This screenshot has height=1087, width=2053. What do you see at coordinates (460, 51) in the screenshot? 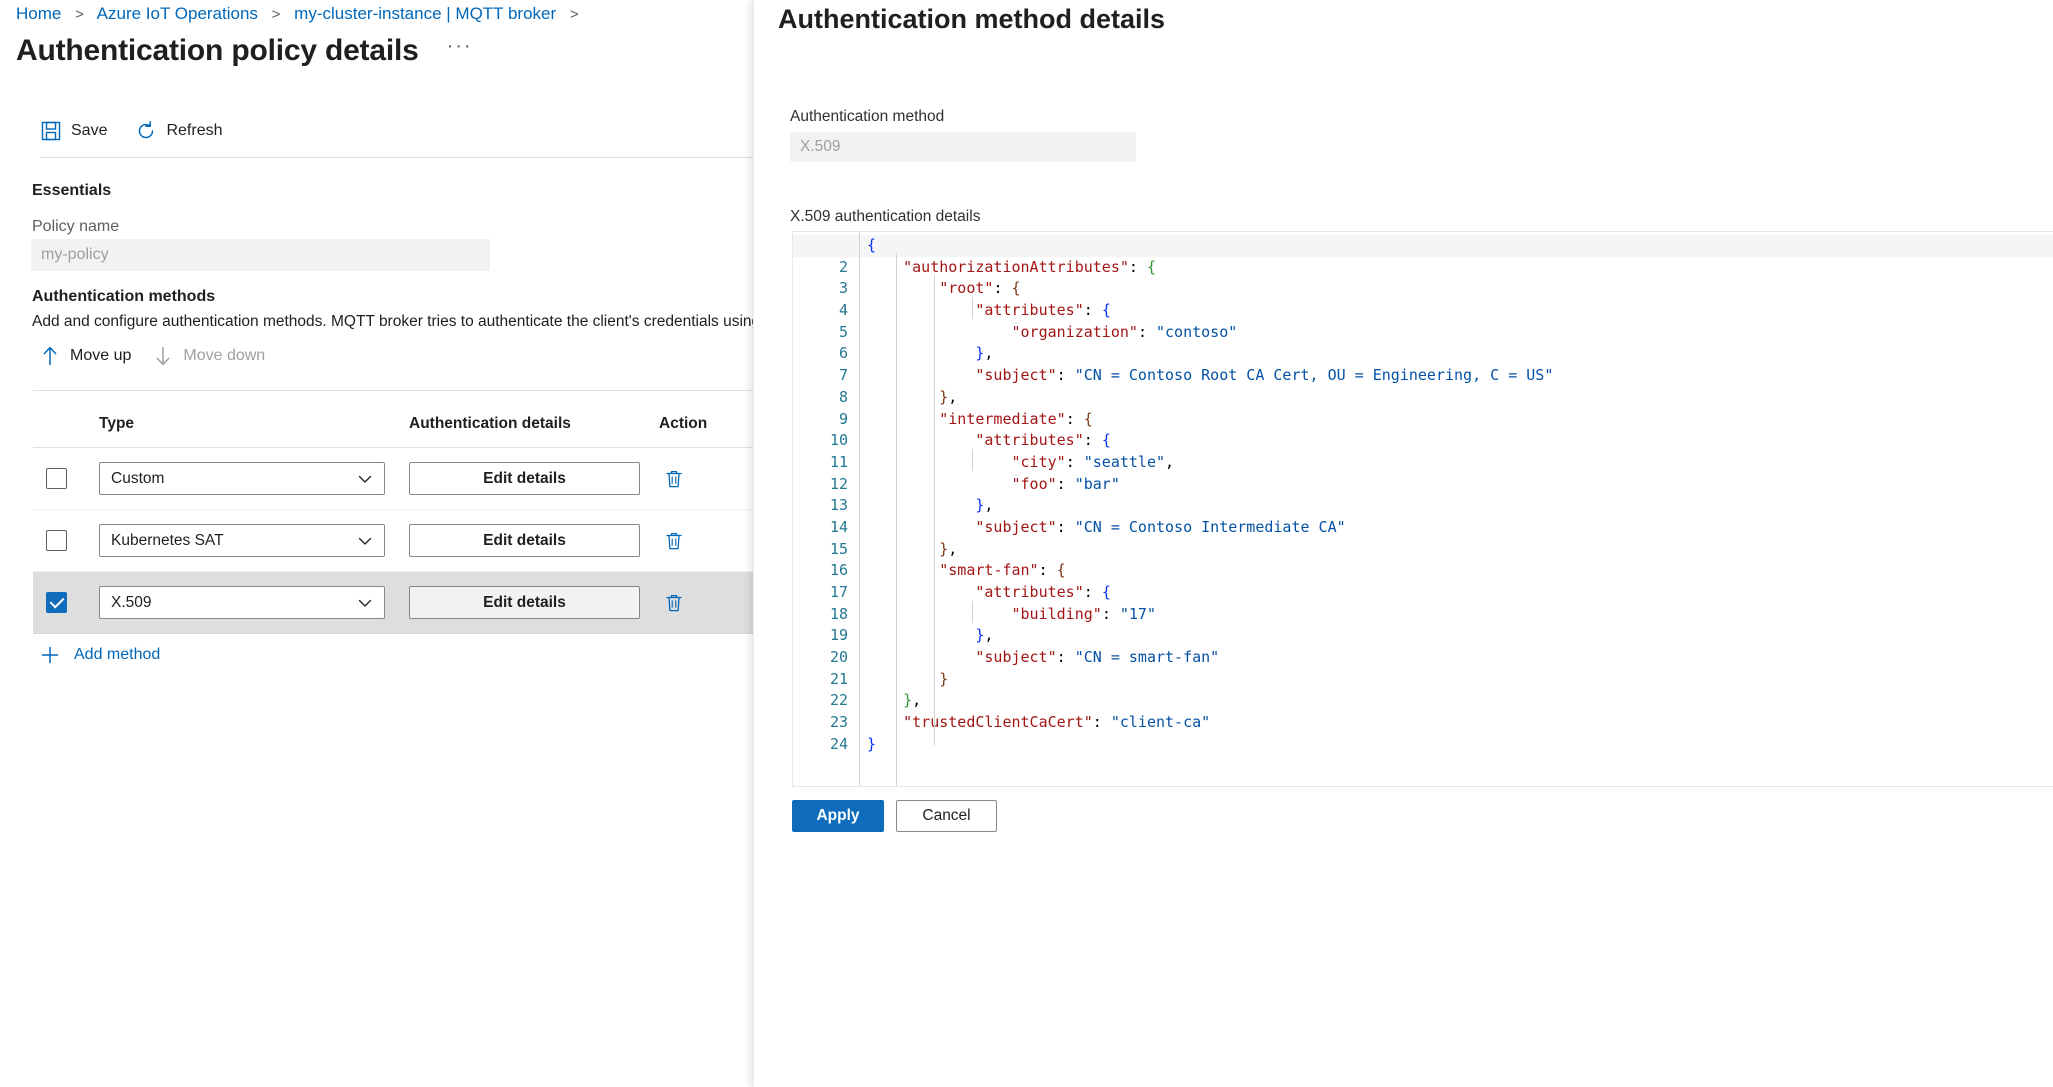
I see `more-options-icon: ···` at bounding box center [460, 51].